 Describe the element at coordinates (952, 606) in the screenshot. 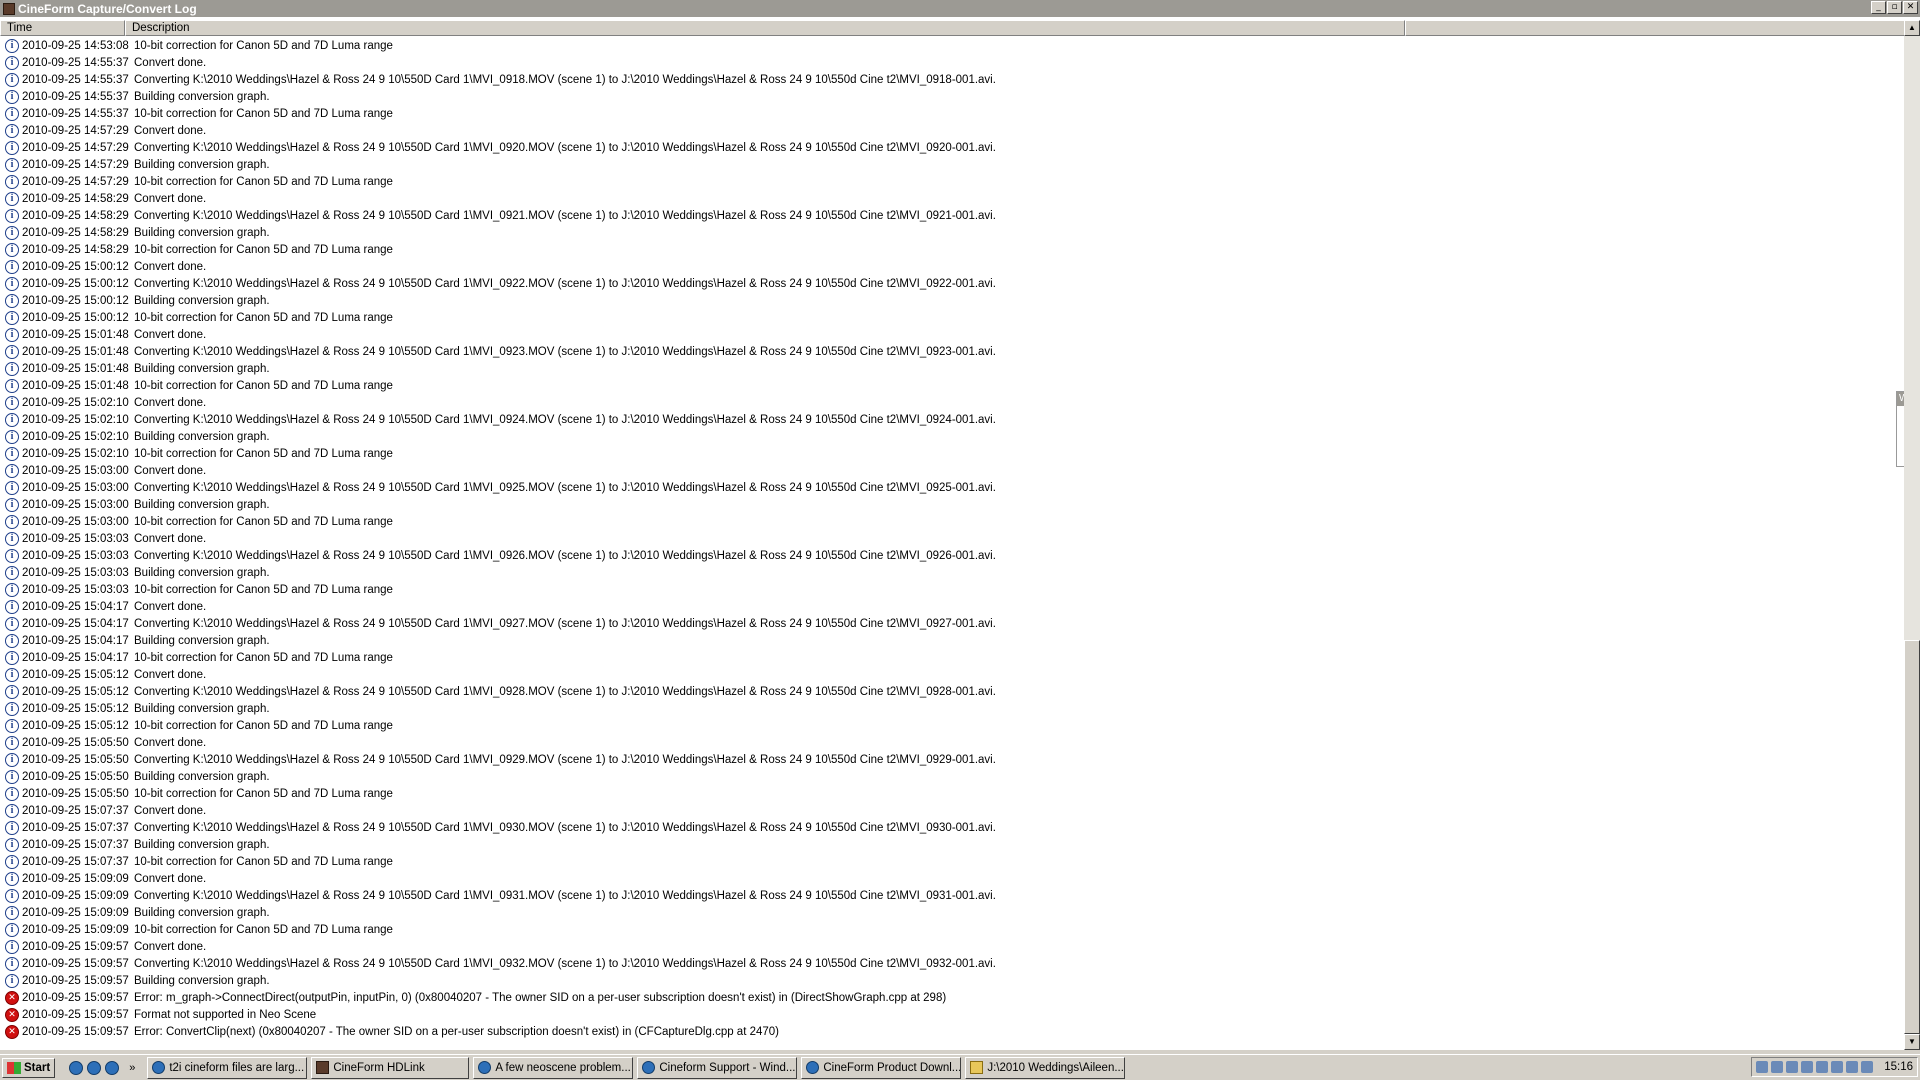

I see `log-row: i 2010-09-25 15:04:17 Convert done.` at that location.